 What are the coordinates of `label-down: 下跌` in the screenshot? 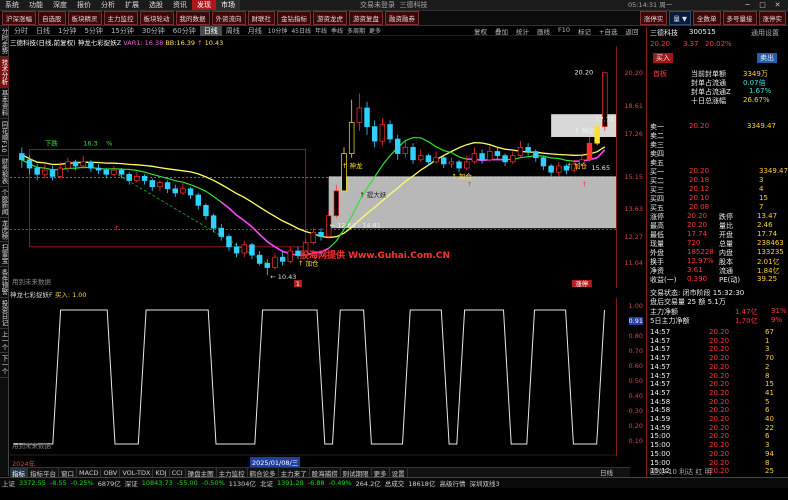 It's located at (52, 142).